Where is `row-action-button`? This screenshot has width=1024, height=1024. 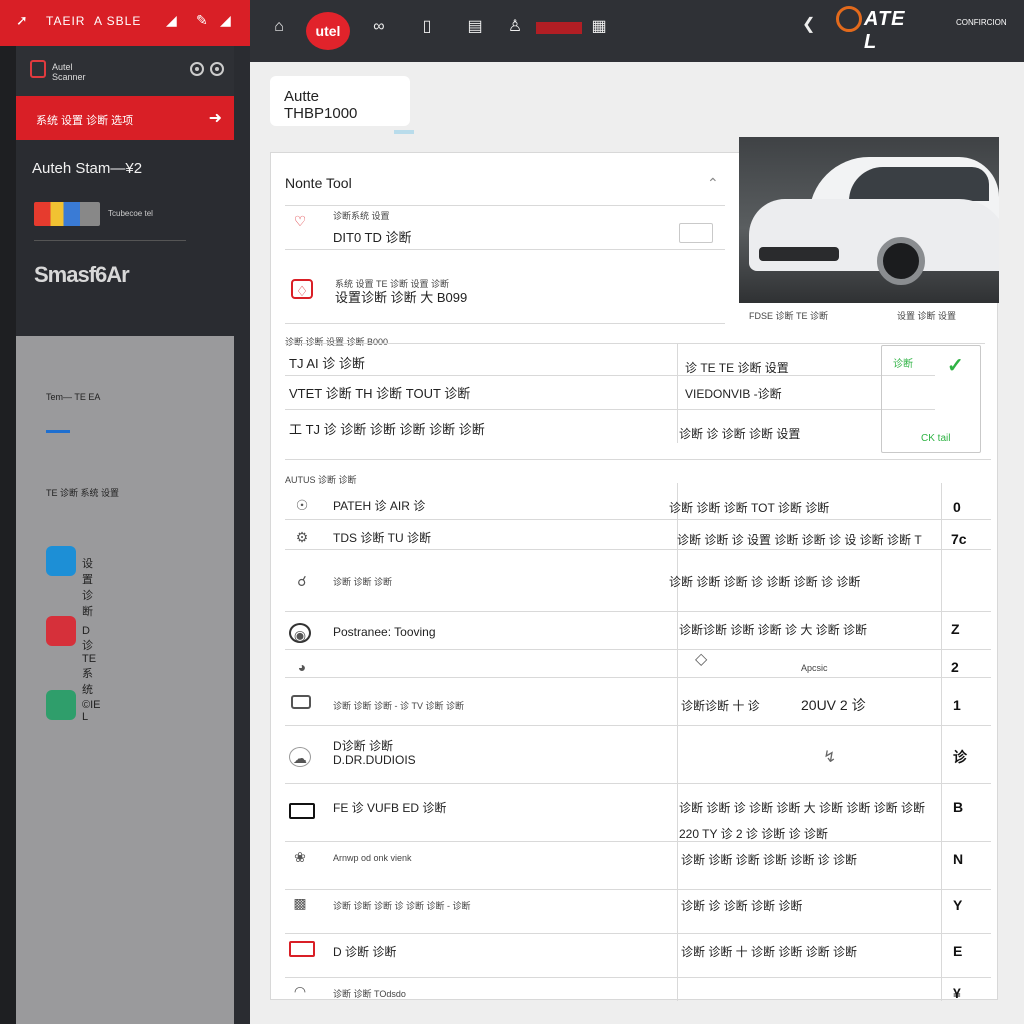
row-action-button is located at coordinates (696, 233).